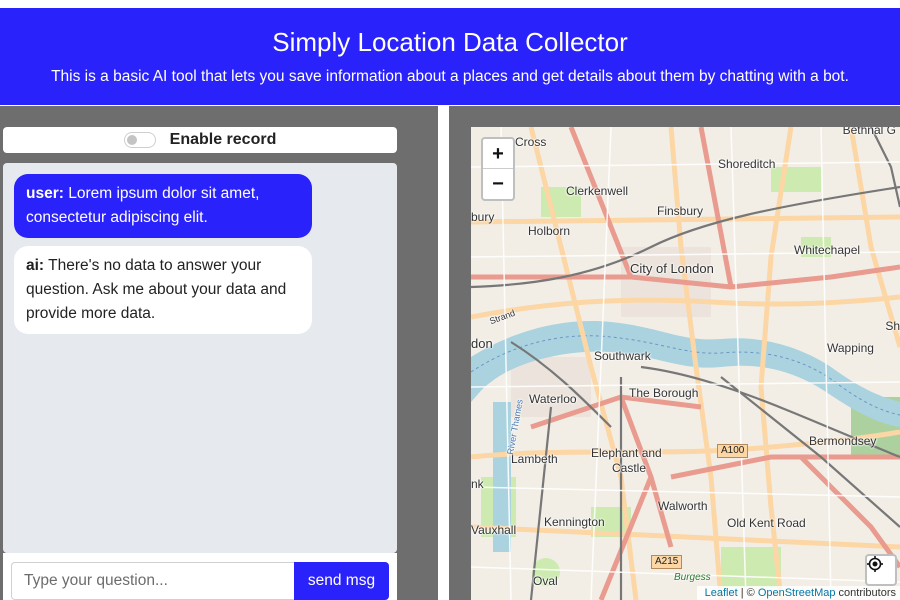  Describe the element at coordinates (494, 530) in the screenshot. I see `map-label-vauxhall: Vauxhall` at that location.